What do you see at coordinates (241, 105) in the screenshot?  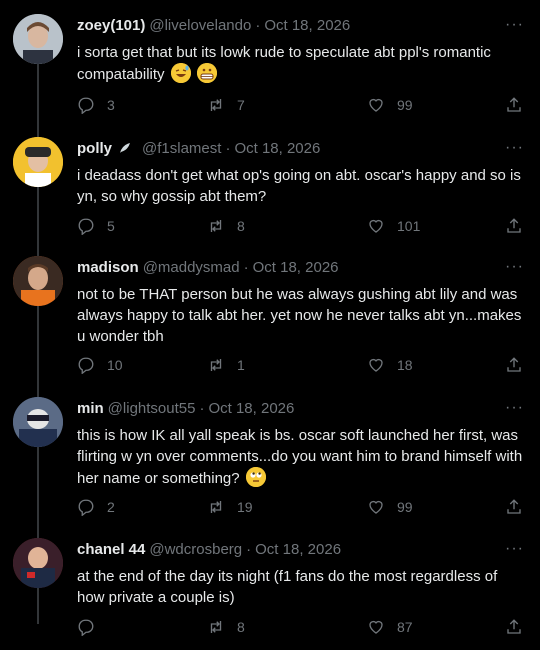 I see `retweet-count: 7` at bounding box center [241, 105].